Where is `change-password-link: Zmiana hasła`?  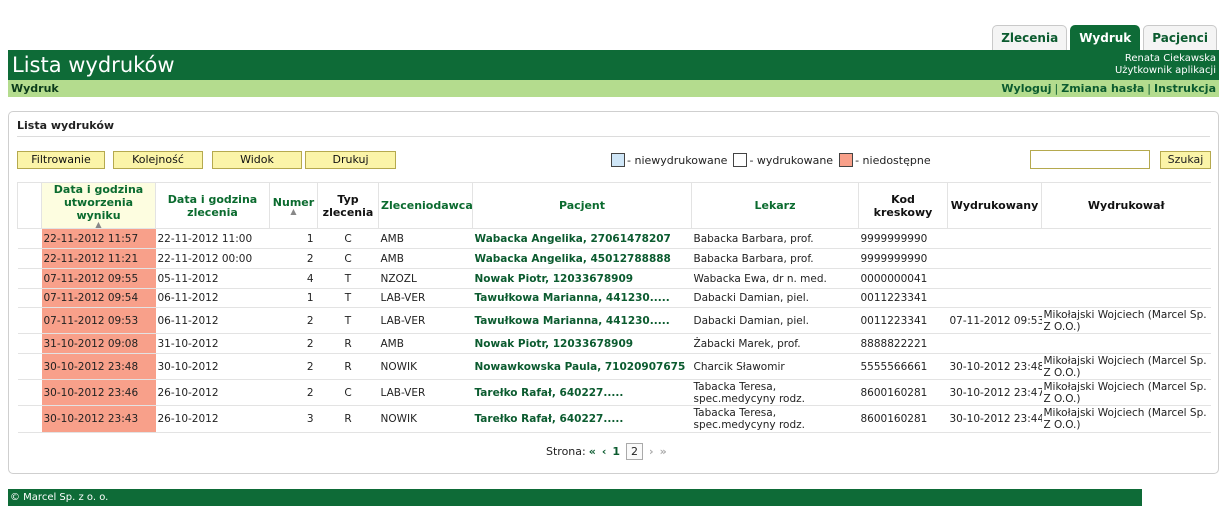 change-password-link: Zmiana hasła is located at coordinates (1102, 88).